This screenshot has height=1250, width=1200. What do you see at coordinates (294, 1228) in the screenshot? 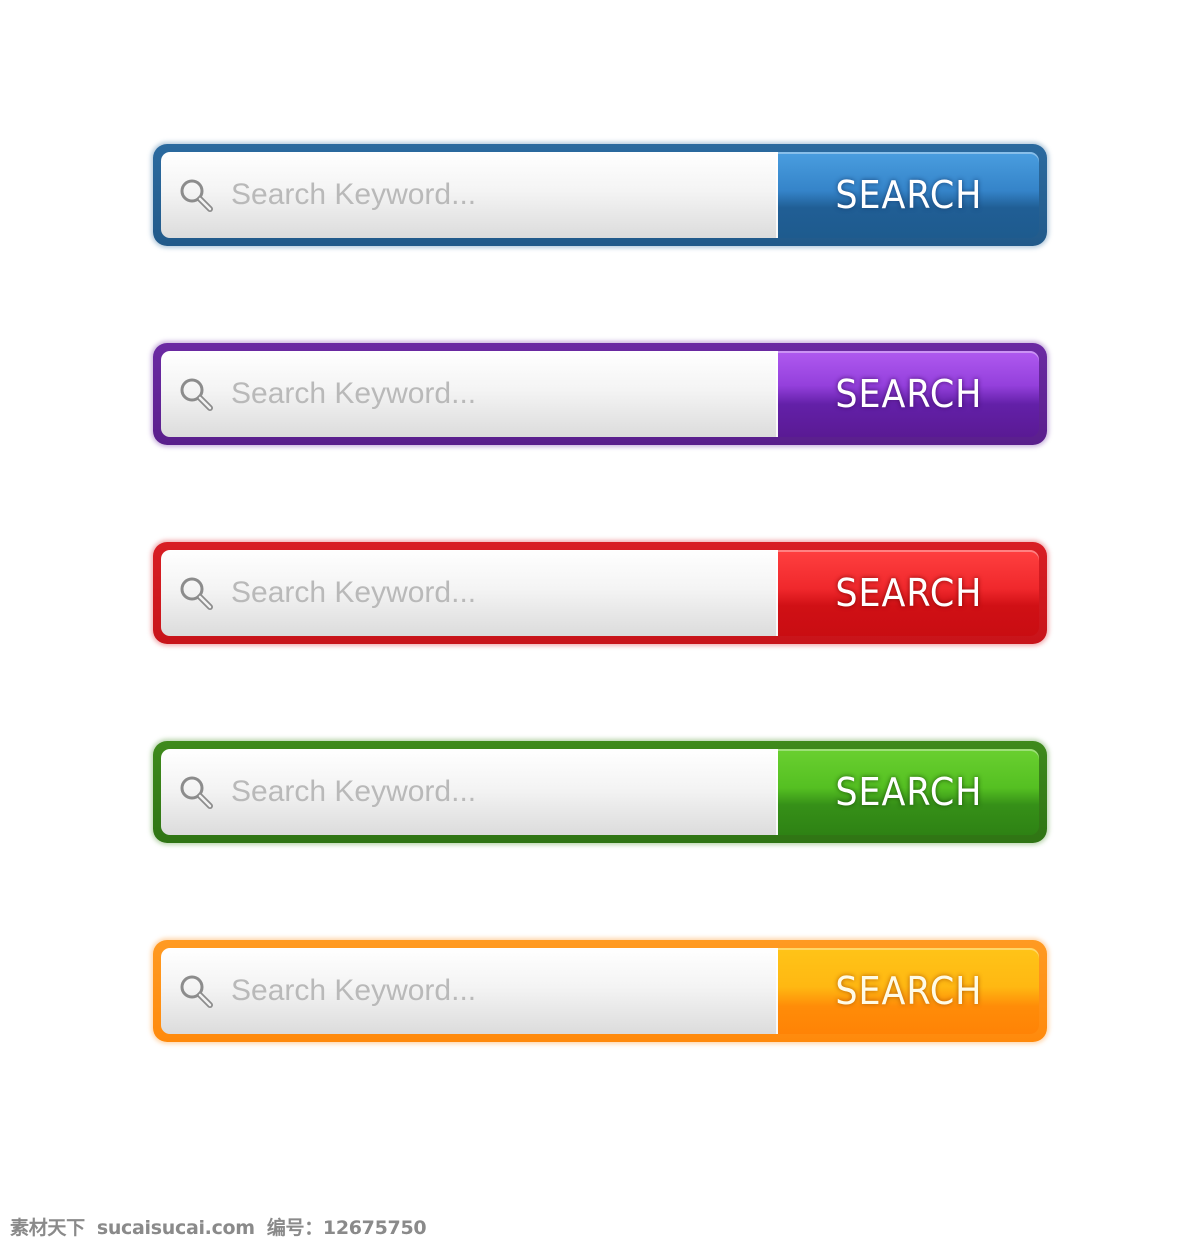
I see `watermark-id-label: 编号：` at bounding box center [294, 1228].